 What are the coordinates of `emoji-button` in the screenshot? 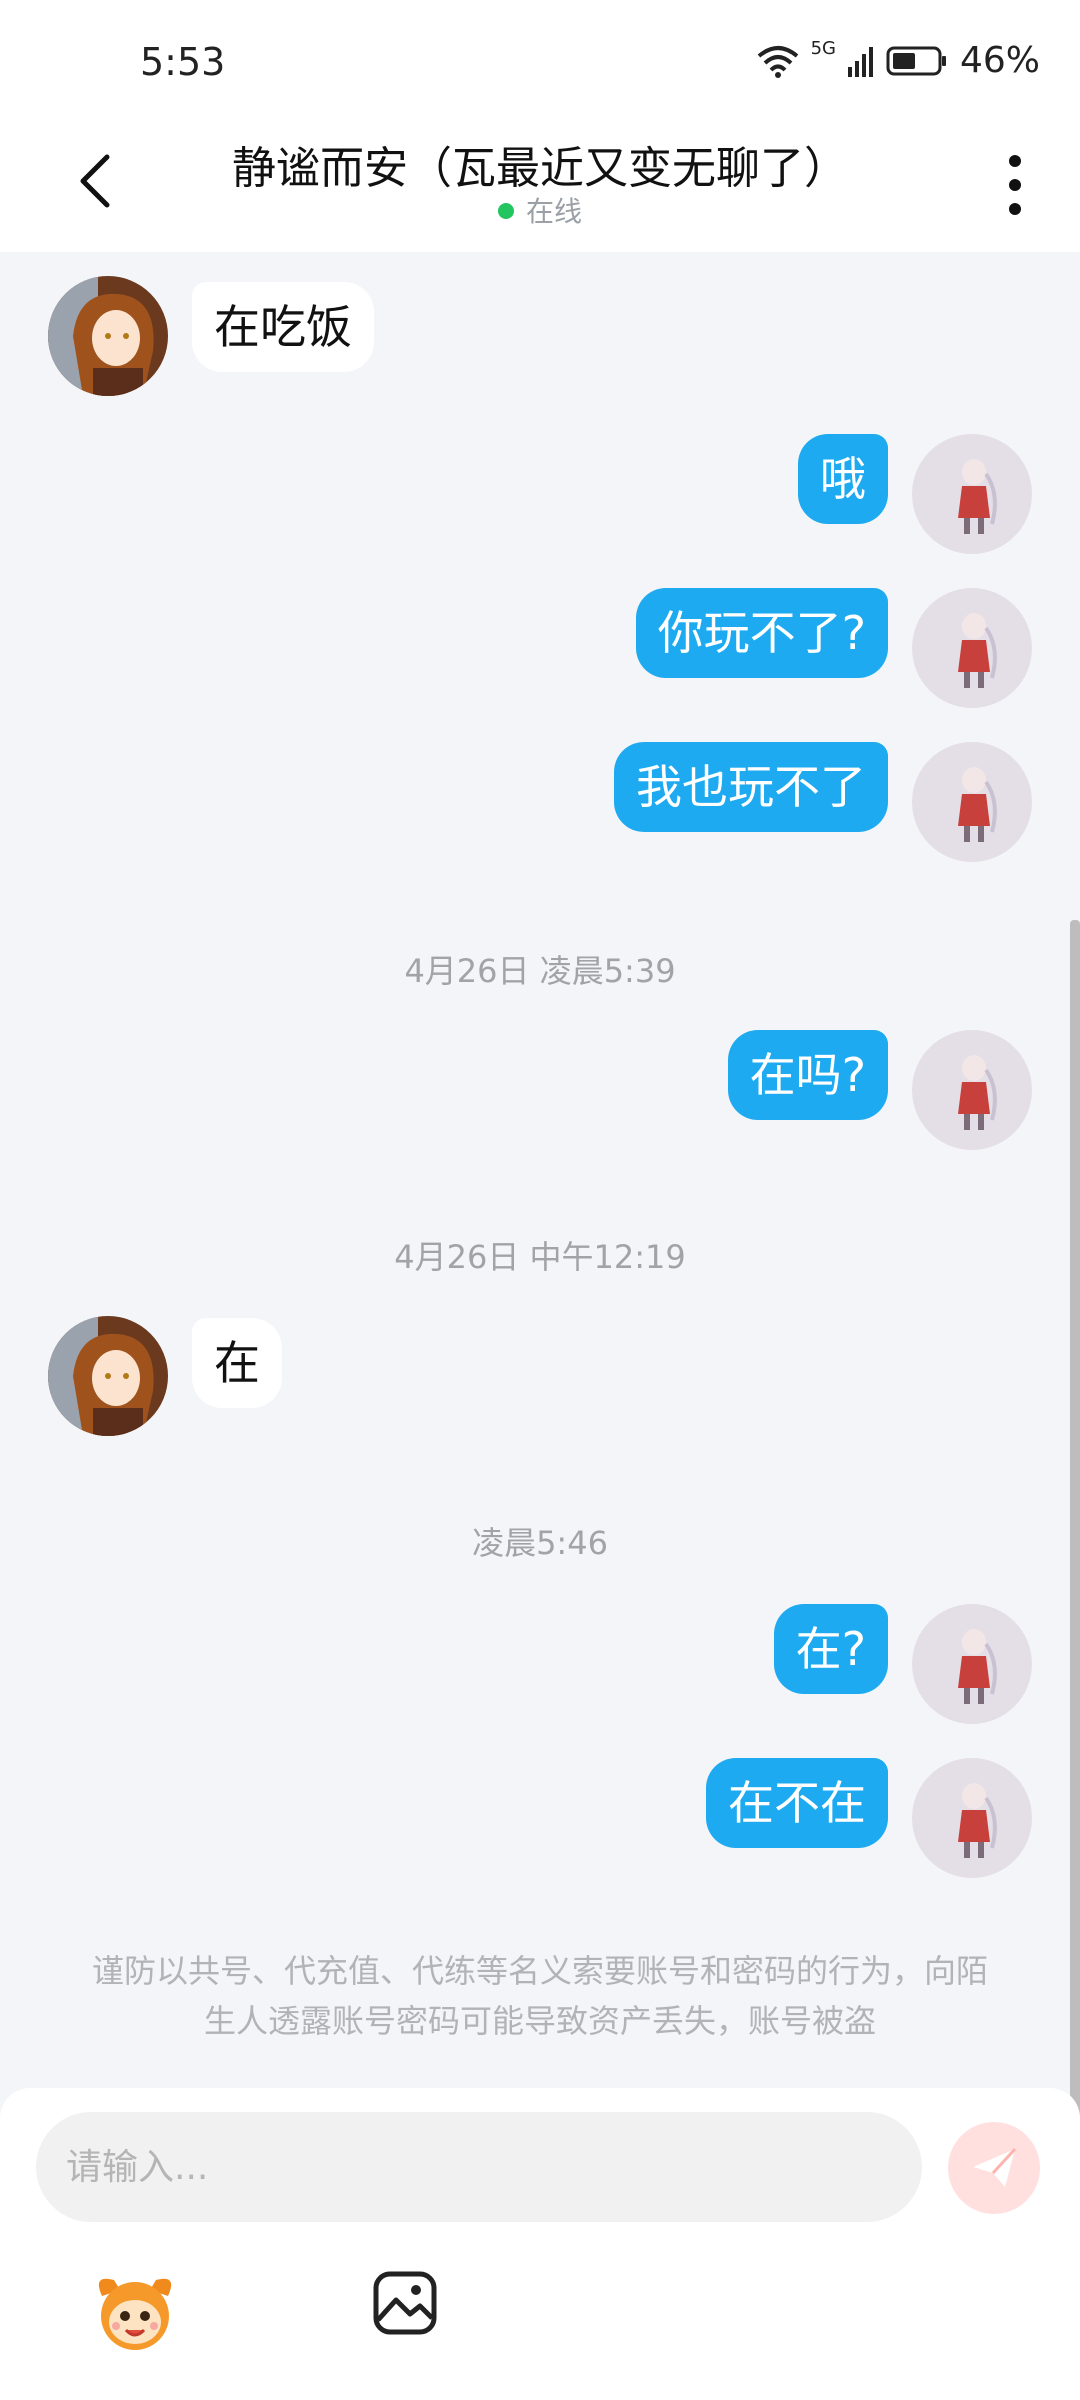 It's located at (135, 2311).